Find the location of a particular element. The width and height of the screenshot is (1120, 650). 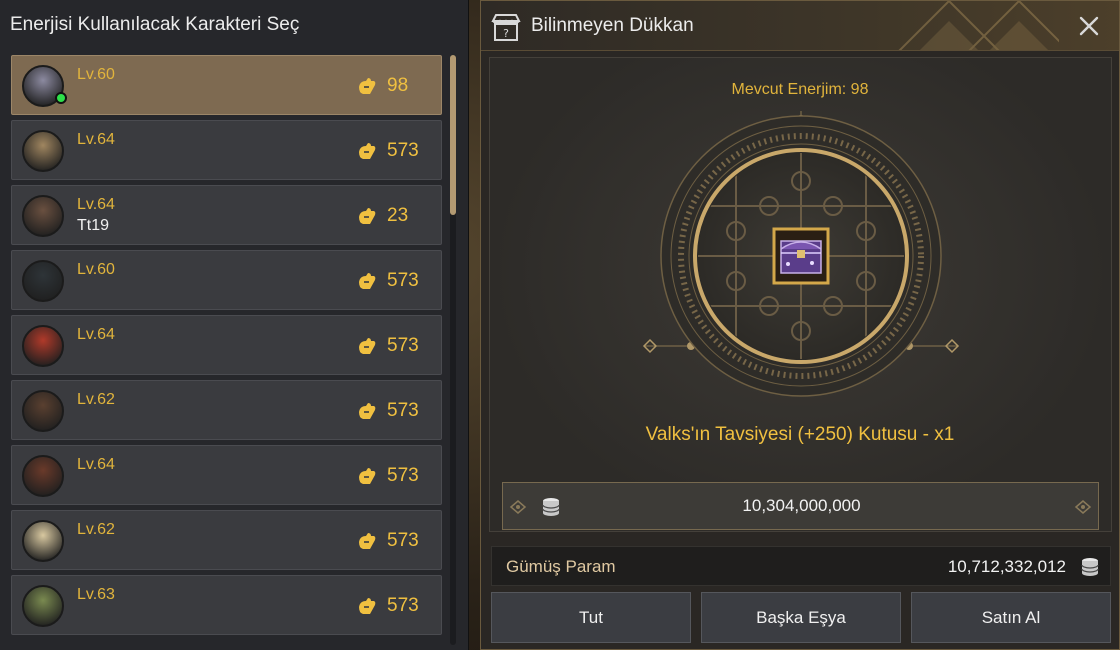

item-name: Valks'ın Tavsiyesi (+250) Kutusu - x1 is located at coordinates (800, 434).